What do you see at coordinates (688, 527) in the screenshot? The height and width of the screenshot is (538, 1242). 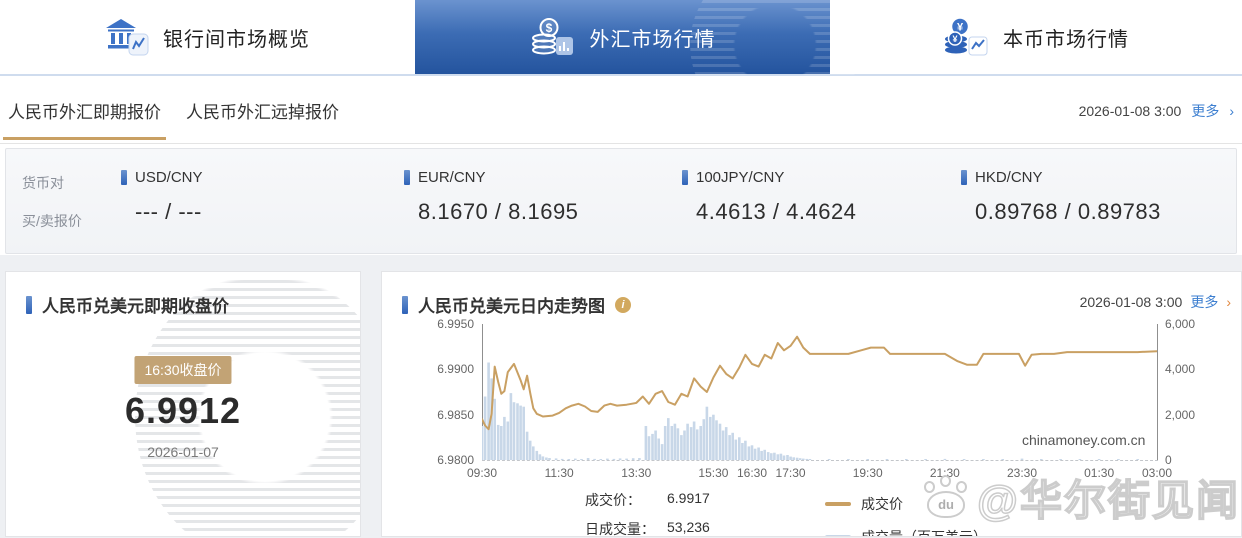 I see `stat-value: 53,236` at bounding box center [688, 527].